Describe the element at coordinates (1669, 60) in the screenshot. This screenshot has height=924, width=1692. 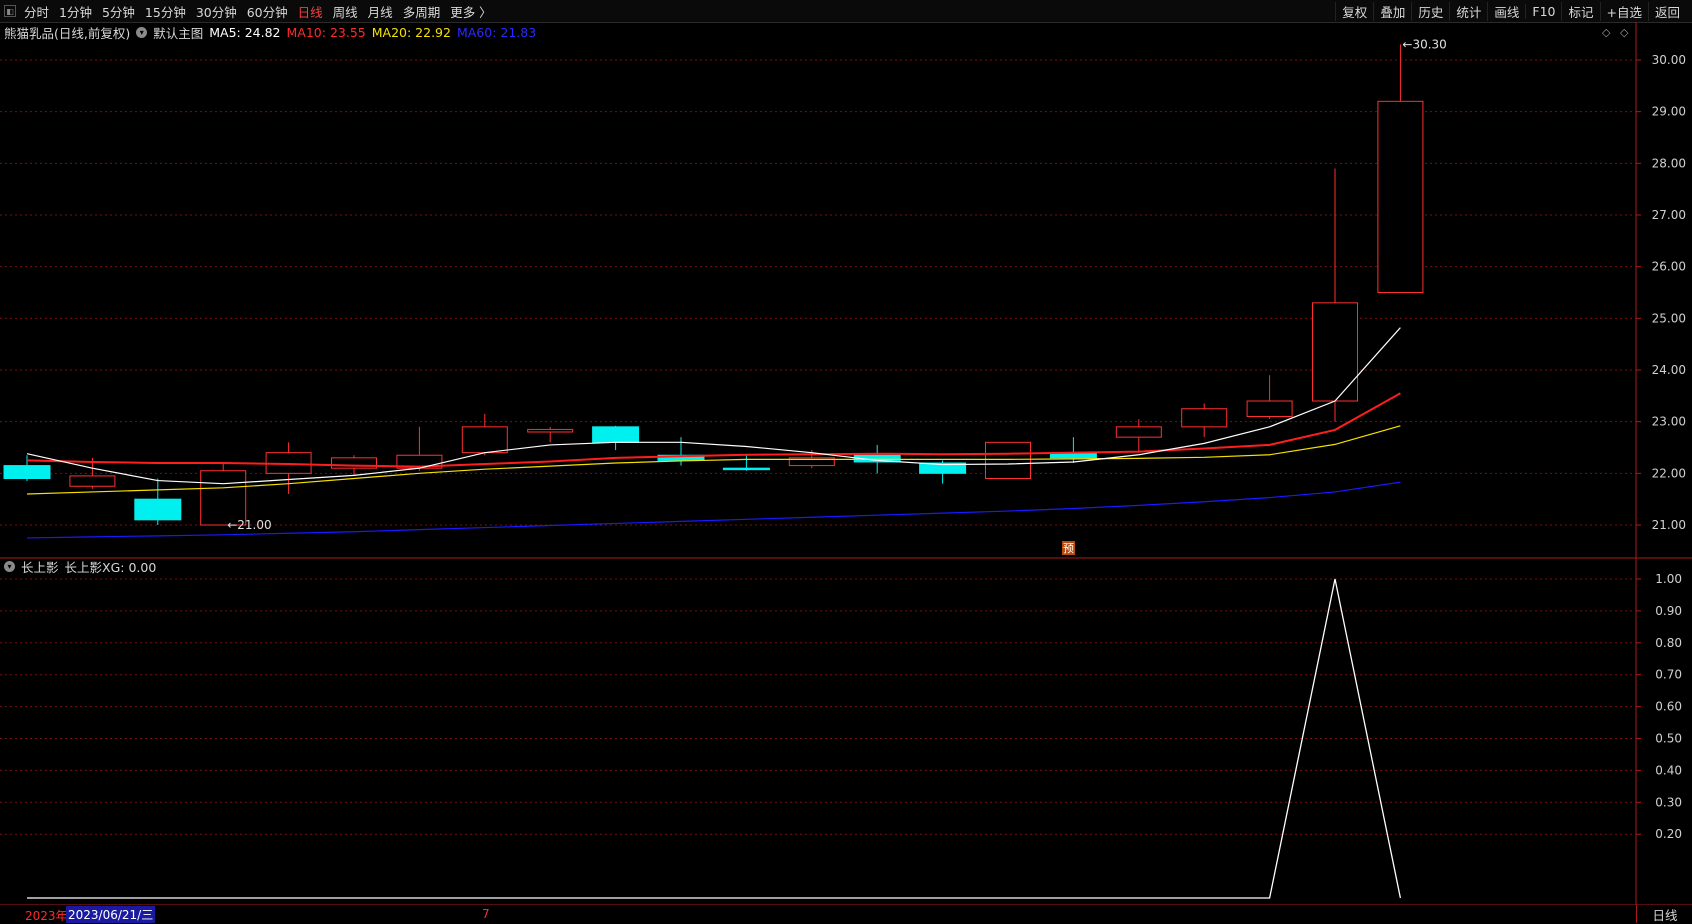
I see `main-tick-label: 30.00` at that location.